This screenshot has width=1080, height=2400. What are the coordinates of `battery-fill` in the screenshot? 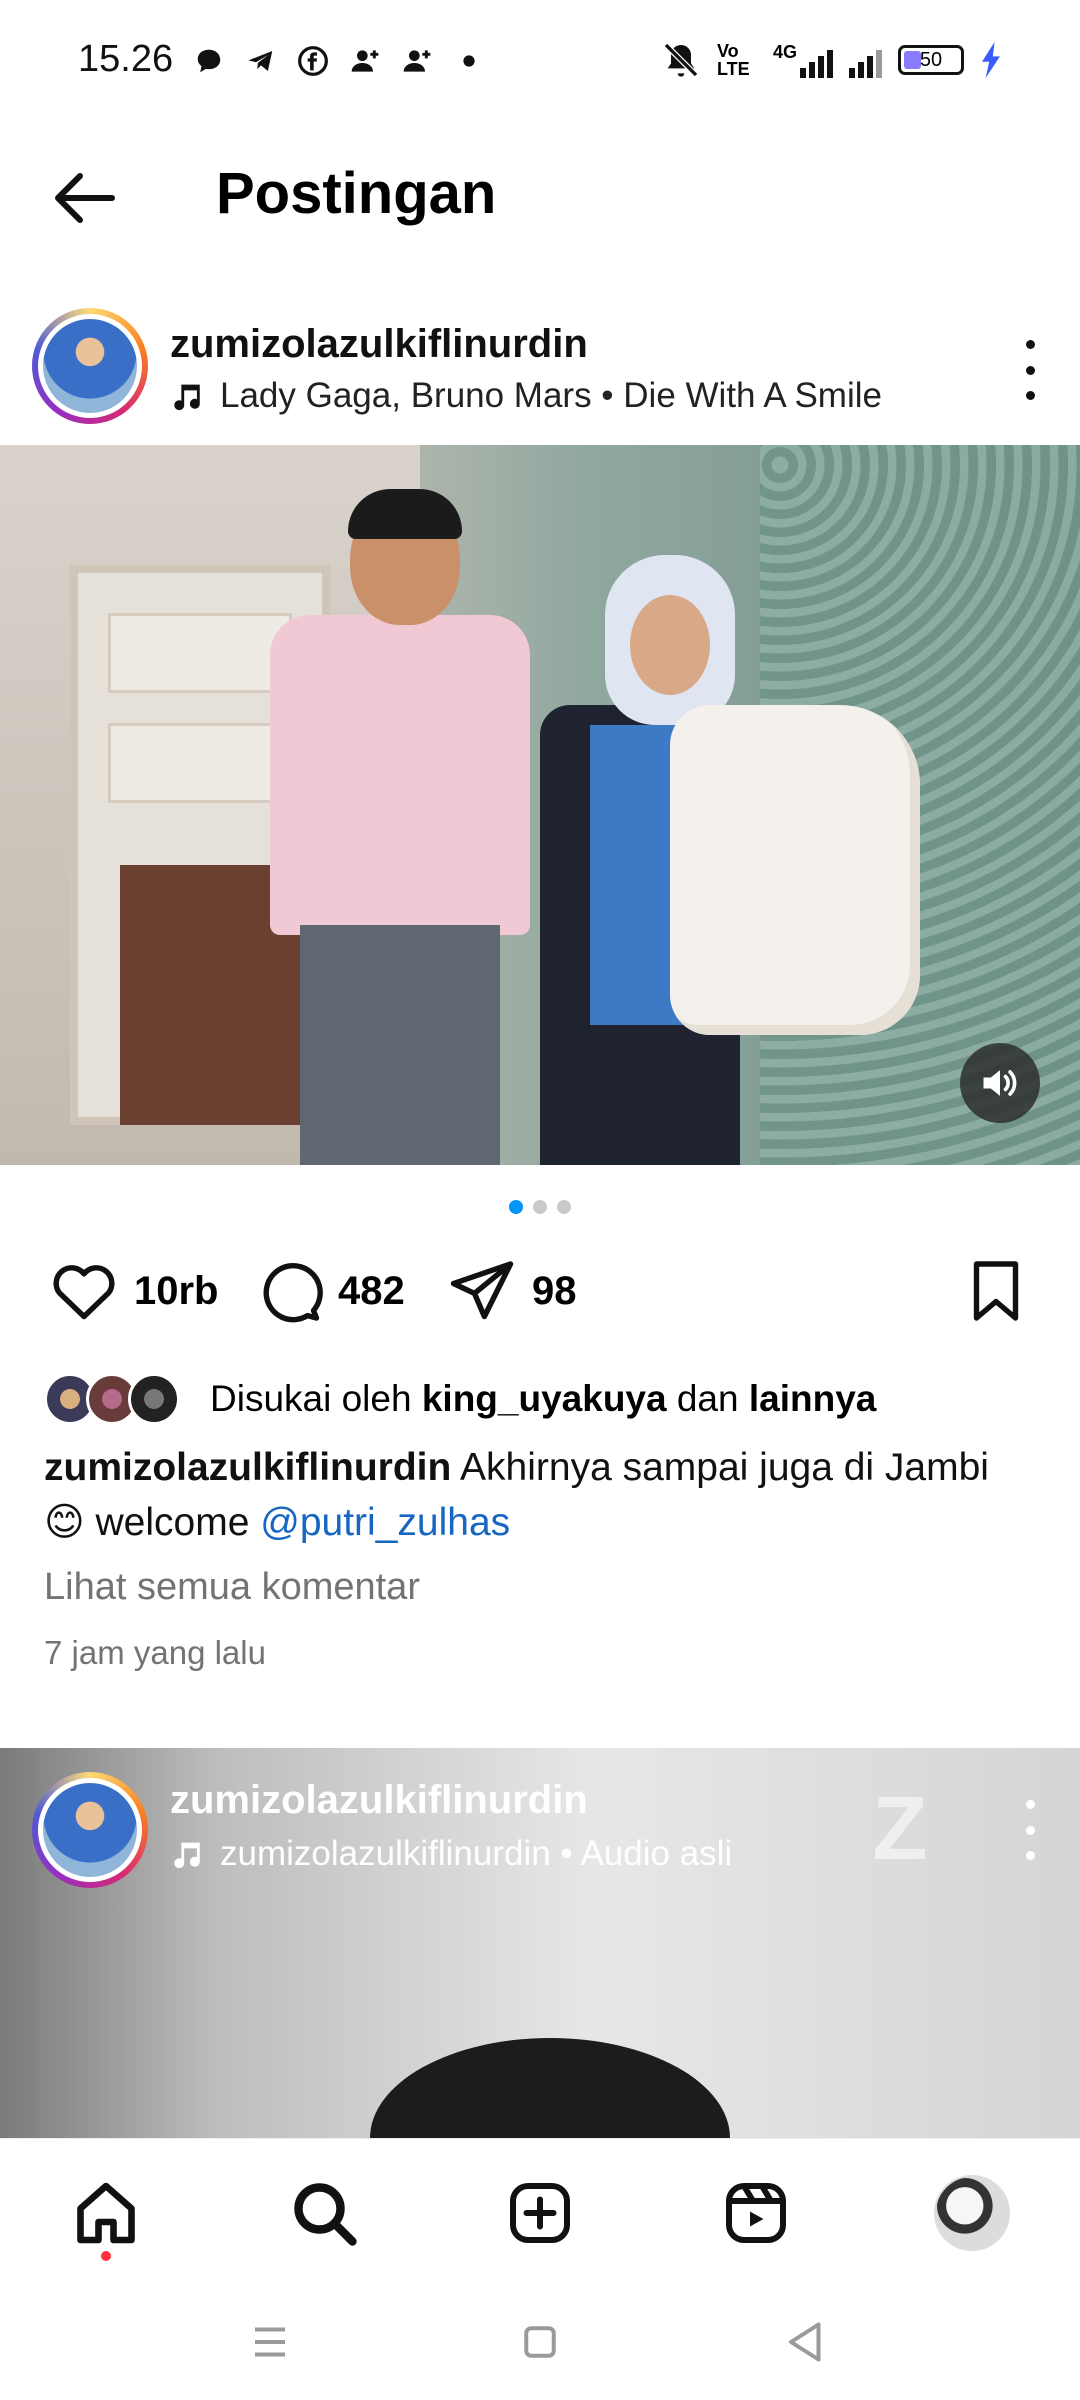 It's located at (912, 60).